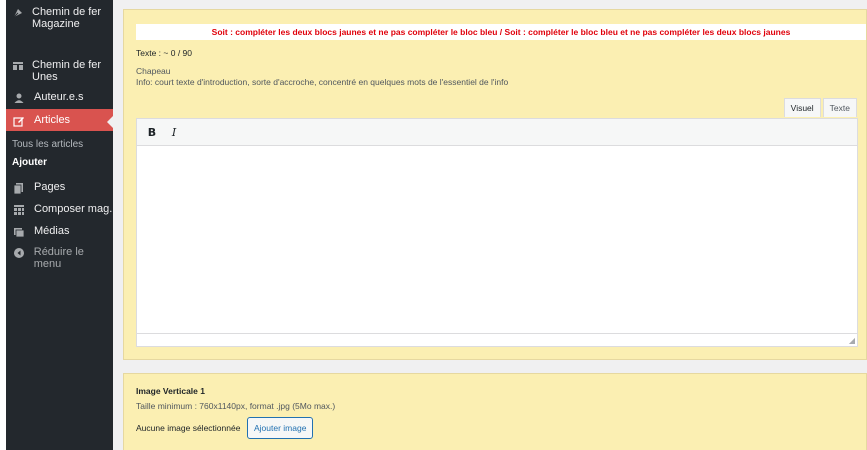 This screenshot has height=450, width=867. I want to click on user-icon, so click(19, 98).